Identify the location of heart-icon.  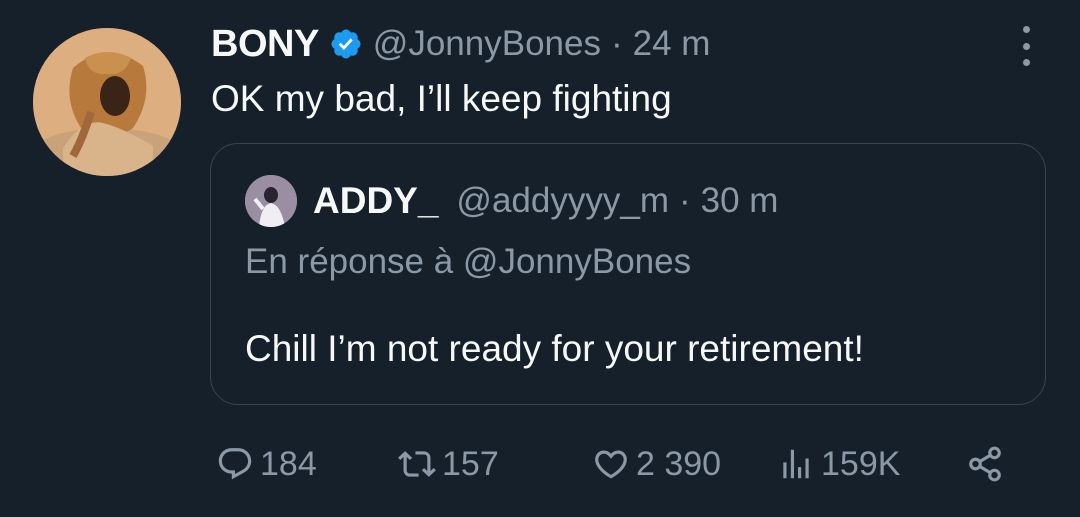
(611, 464).